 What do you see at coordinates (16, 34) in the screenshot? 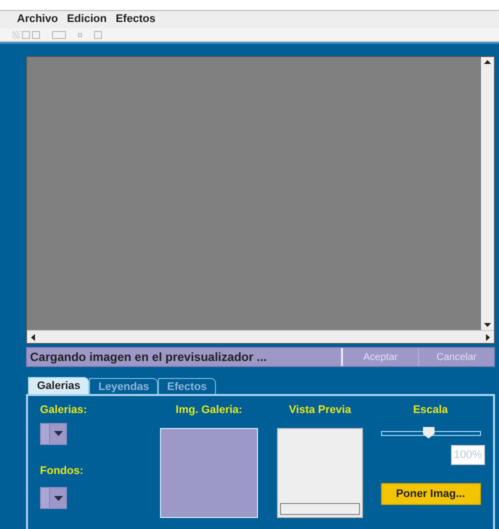
I see `grip-icon` at bounding box center [16, 34].